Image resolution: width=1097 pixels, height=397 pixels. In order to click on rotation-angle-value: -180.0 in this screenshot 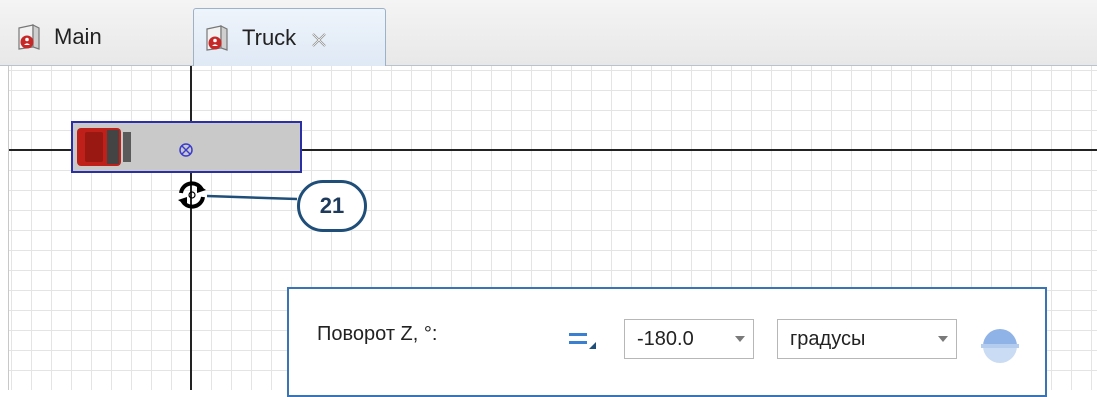, I will do `click(665, 338)`.